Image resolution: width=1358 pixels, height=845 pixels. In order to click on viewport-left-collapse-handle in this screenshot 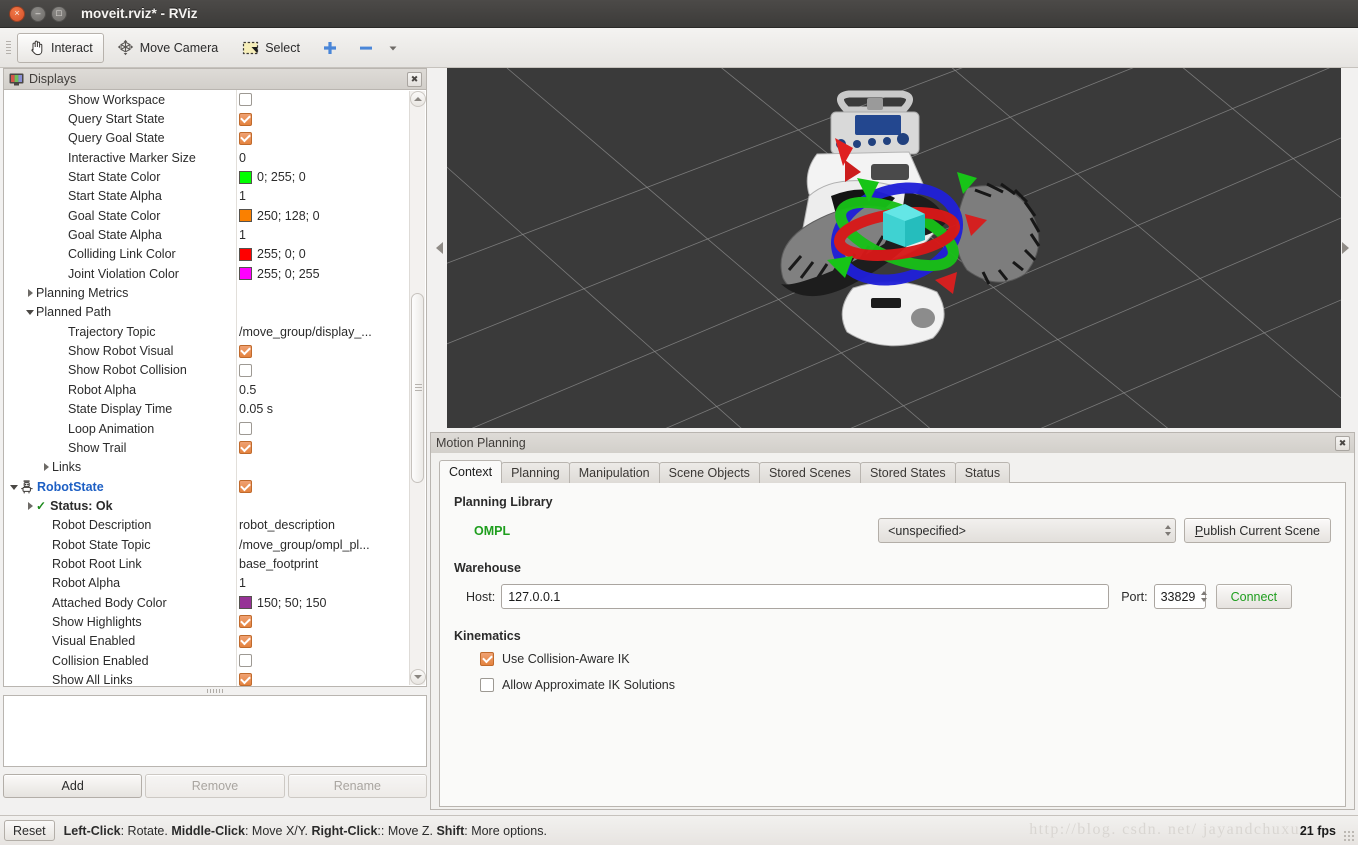, I will do `click(440, 248)`.